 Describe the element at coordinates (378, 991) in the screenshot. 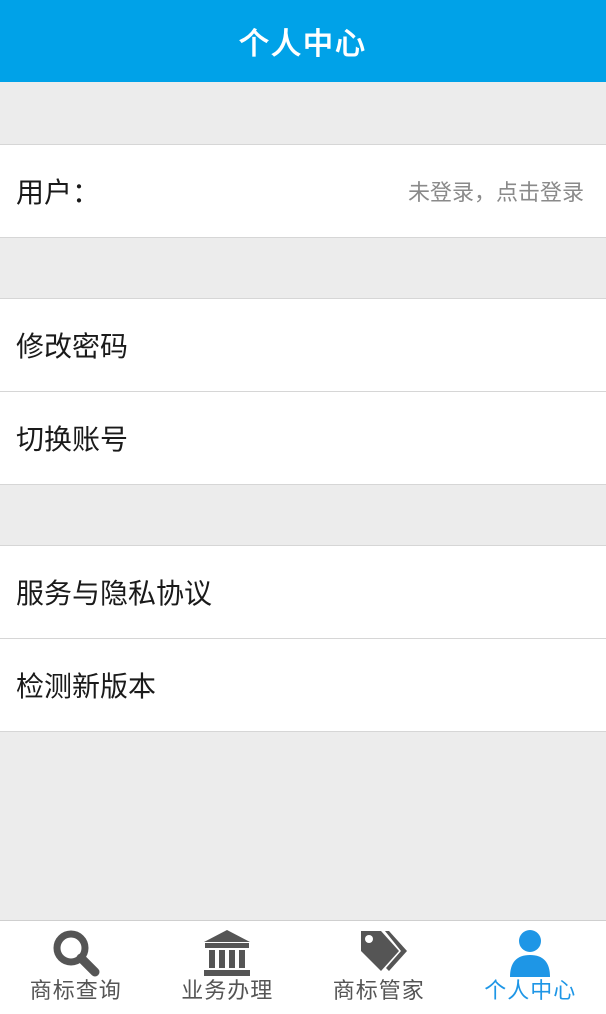

I see `tab-label: 商标管家` at that location.